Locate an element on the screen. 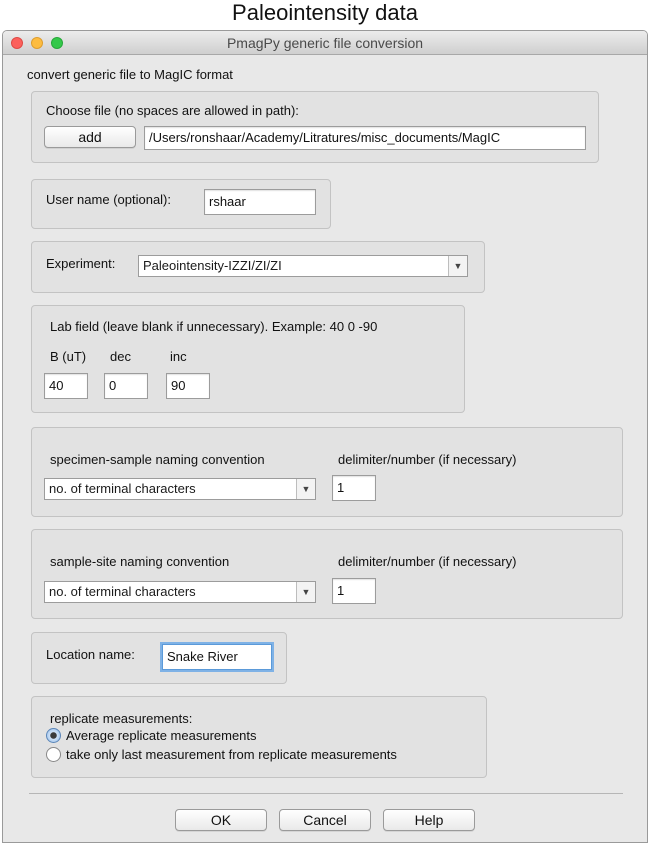  specimen-sample-delimiter-label: delimiter/number (if necessary) is located at coordinates (427, 459).